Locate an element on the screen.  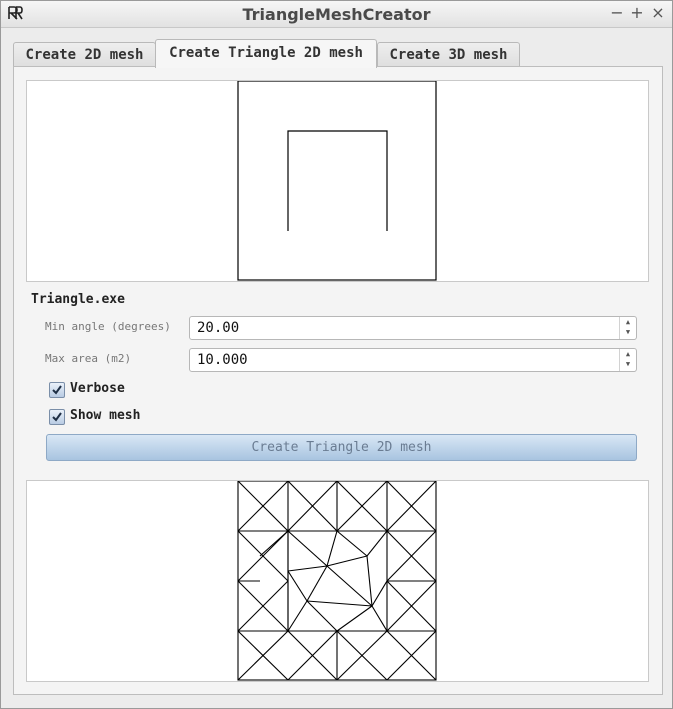
max-area-label: Max area (m2) is located at coordinates (88, 358).